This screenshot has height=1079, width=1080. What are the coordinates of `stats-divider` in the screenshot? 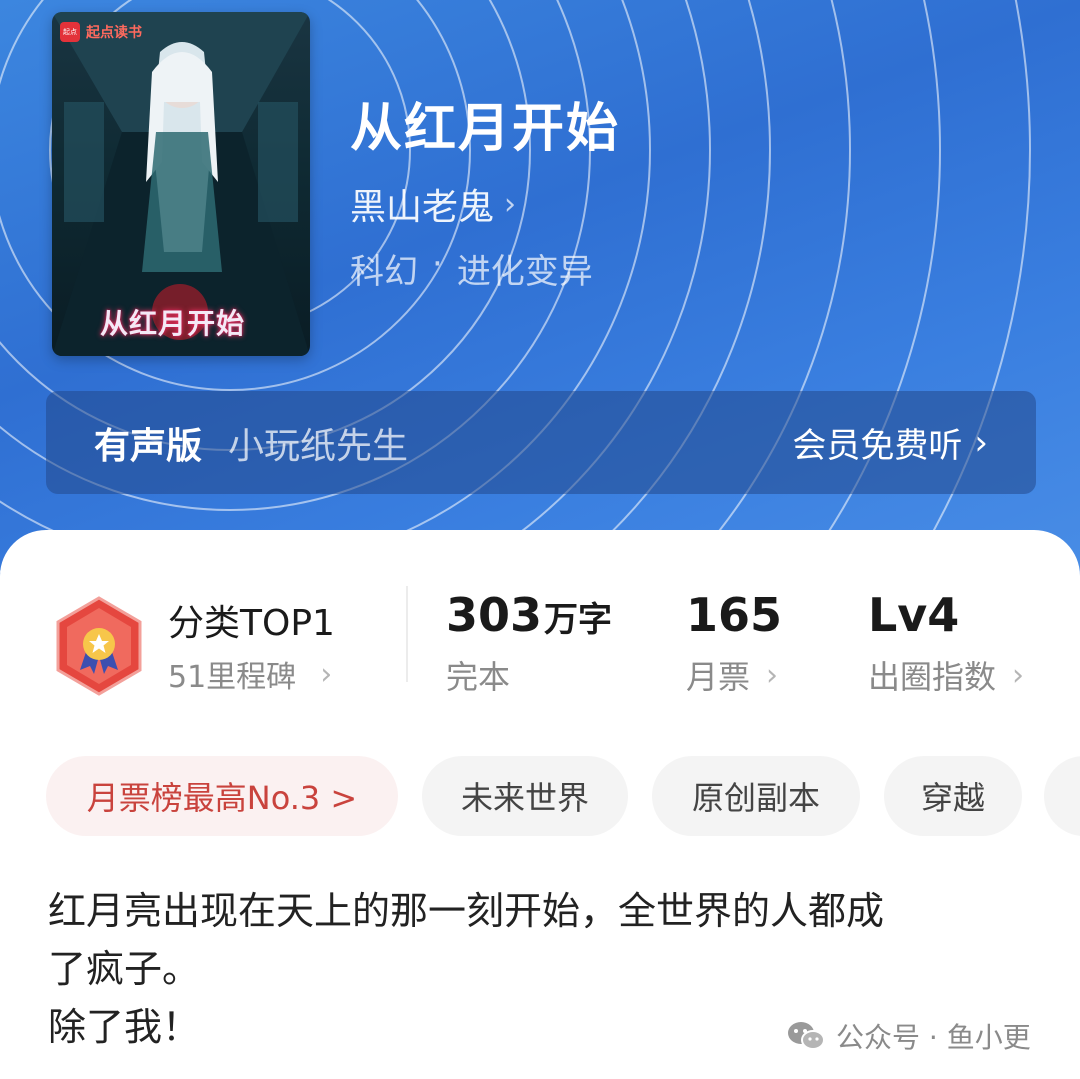 It's located at (407, 634).